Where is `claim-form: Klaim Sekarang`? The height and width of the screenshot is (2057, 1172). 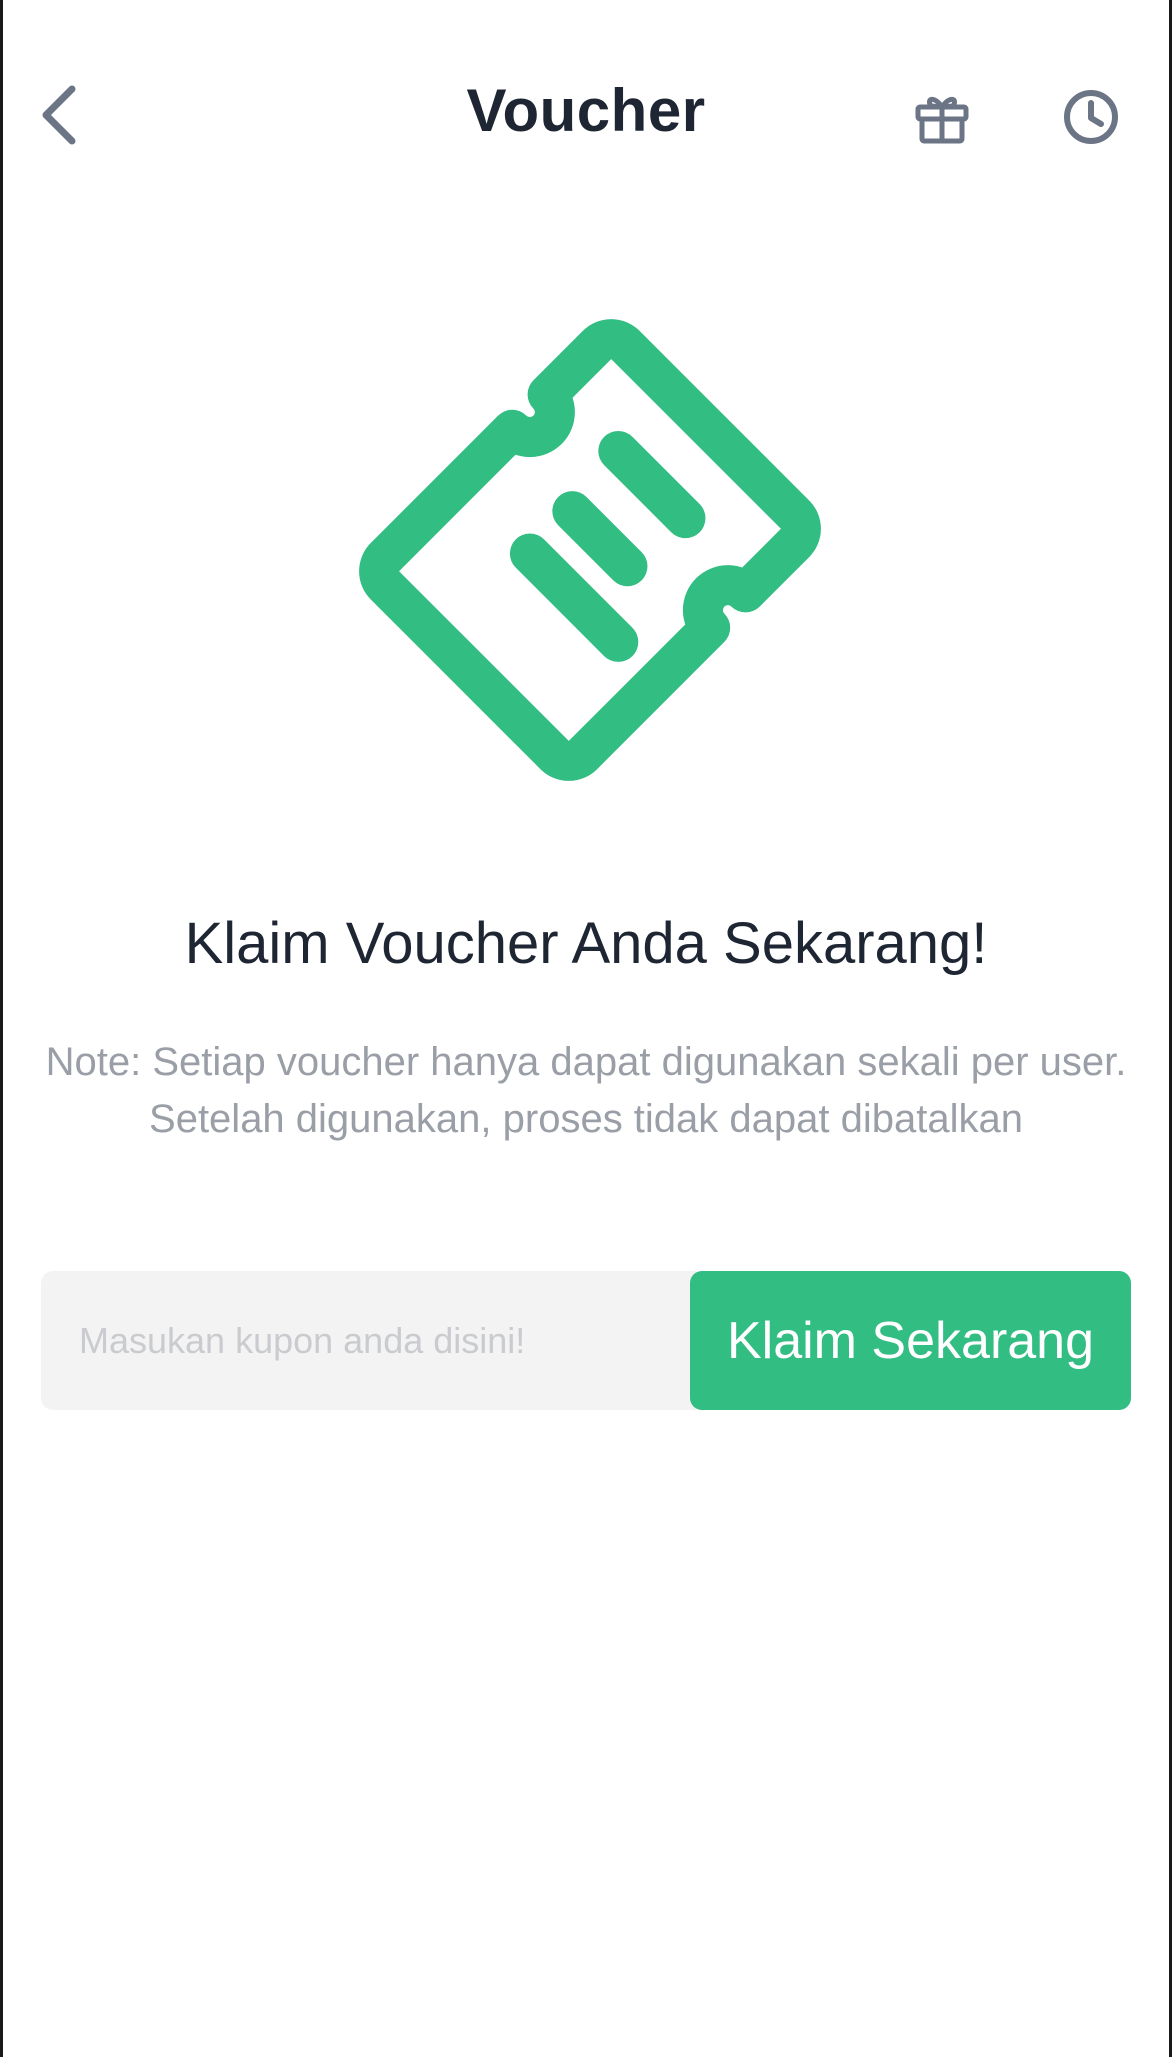 claim-form: Klaim Sekarang is located at coordinates (586, 1340).